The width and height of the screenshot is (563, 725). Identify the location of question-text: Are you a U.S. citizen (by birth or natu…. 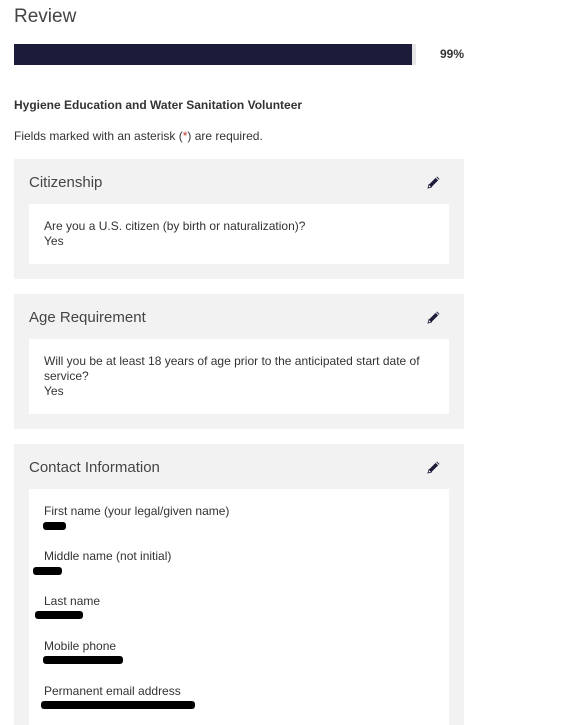
(175, 226).